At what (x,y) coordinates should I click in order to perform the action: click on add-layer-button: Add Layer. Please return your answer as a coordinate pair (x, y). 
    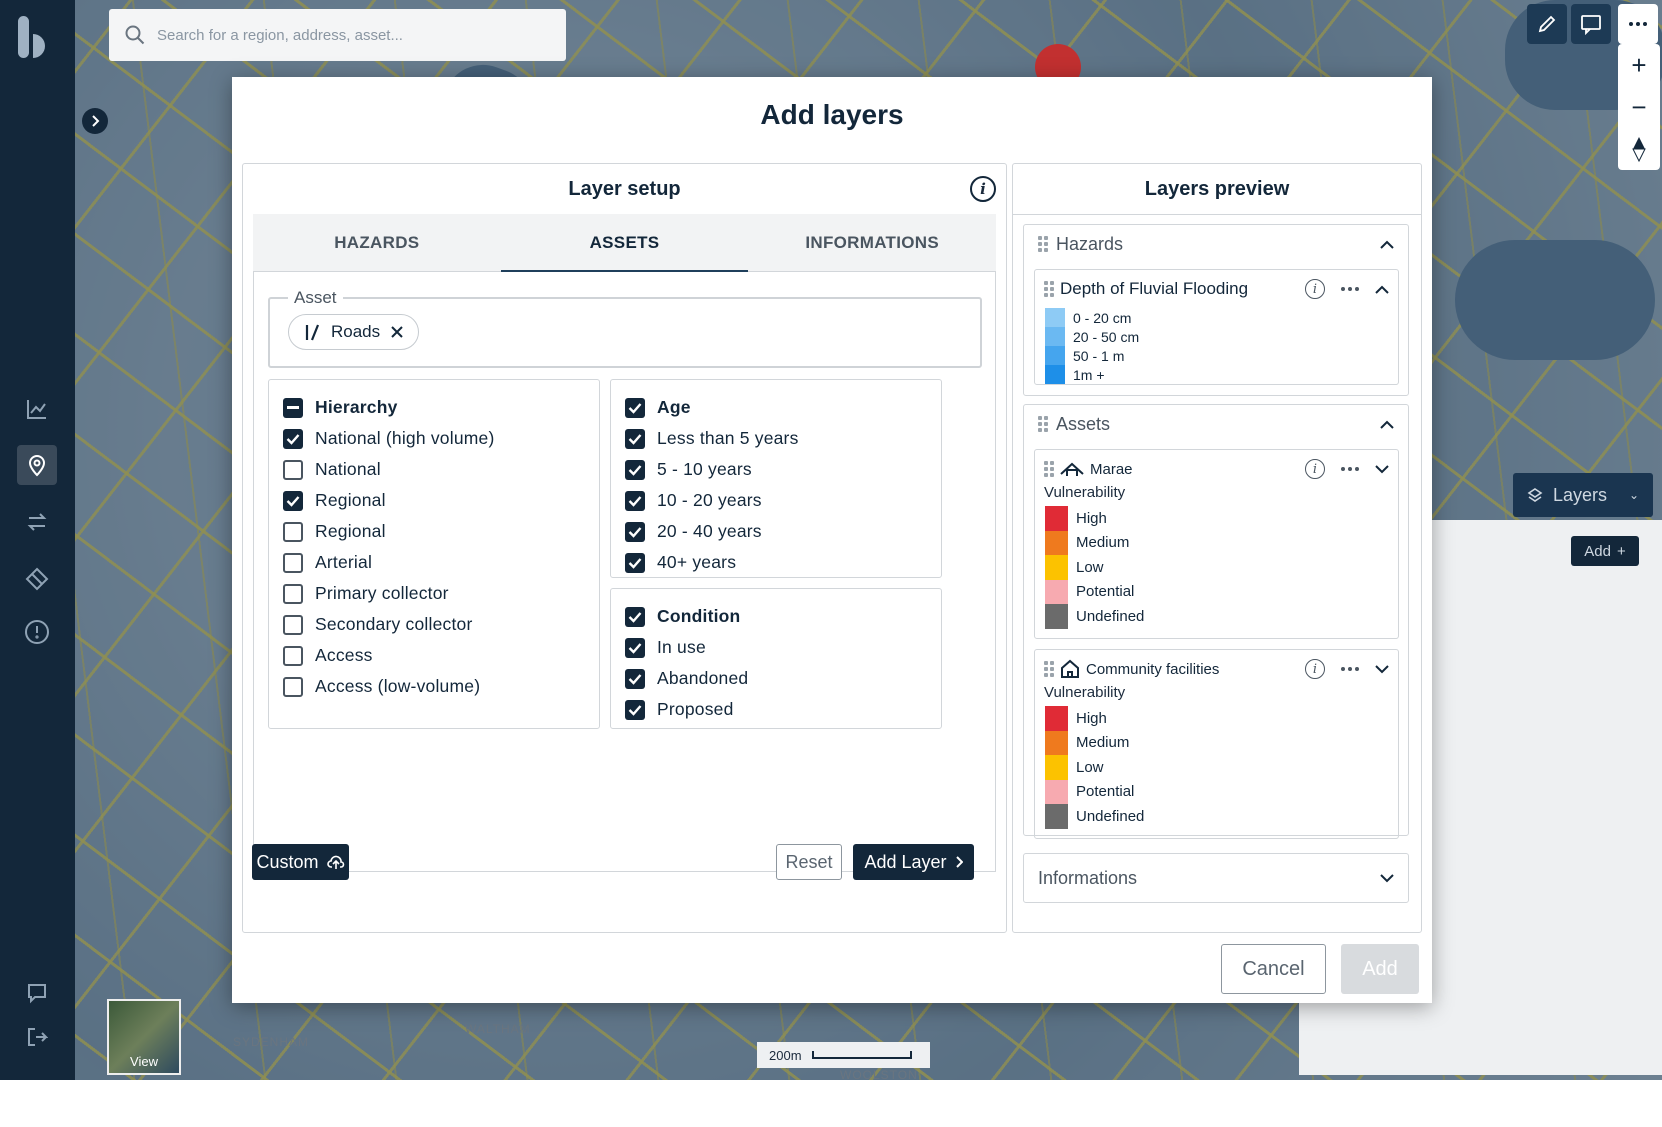
    Looking at the image, I should click on (913, 862).